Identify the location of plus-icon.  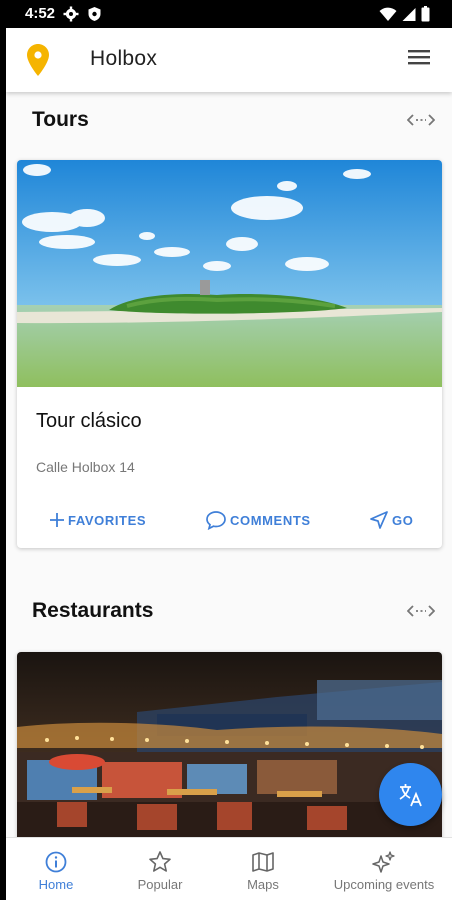
(57, 520).